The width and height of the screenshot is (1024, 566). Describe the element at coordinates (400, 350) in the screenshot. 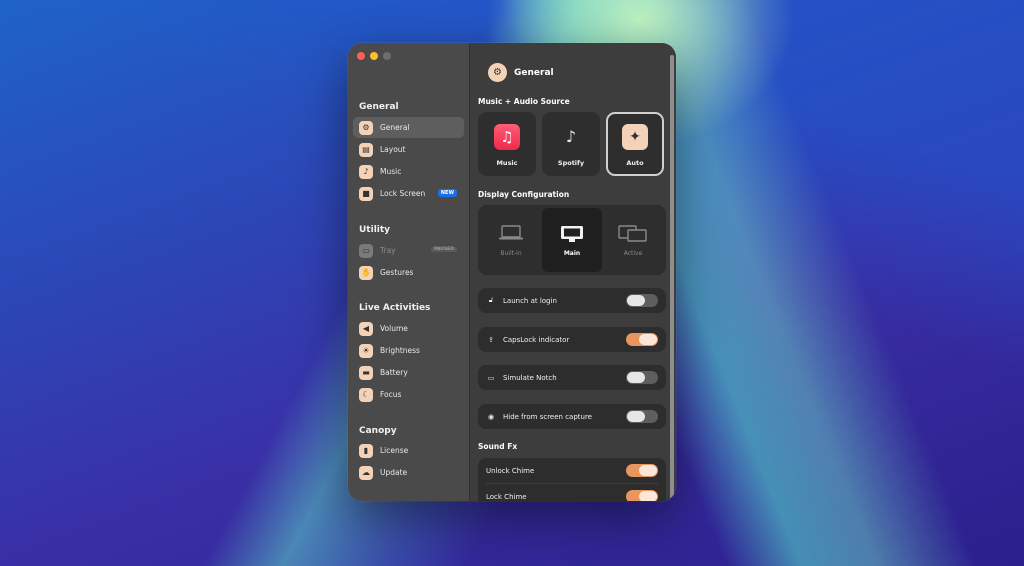

I see `sidebar-item-label: Brightness` at that location.